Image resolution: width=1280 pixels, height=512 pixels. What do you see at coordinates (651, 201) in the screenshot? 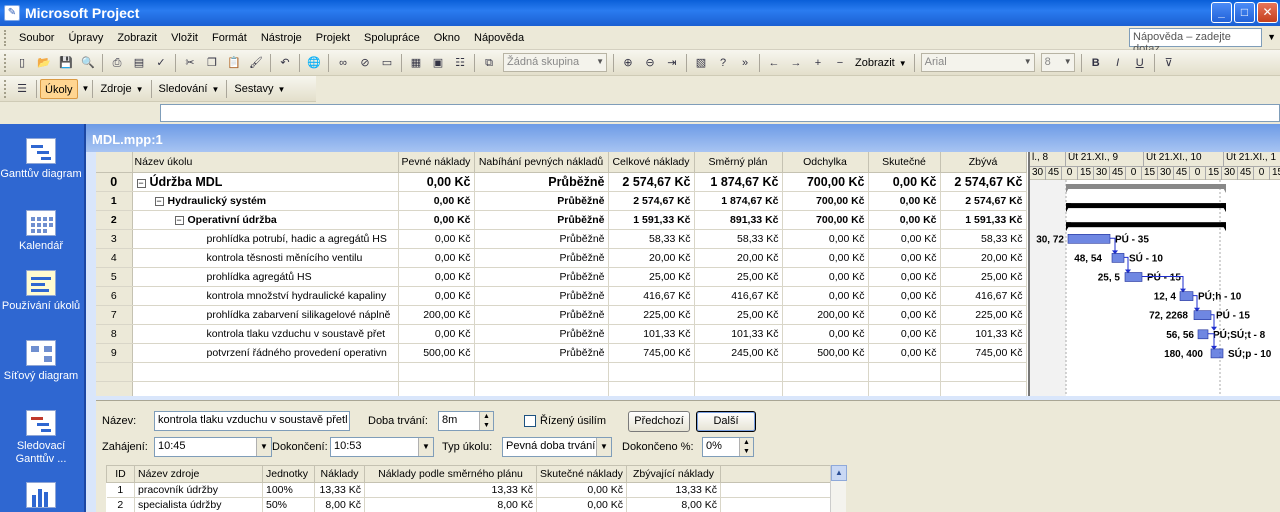
I see `total-cost-cell: 2 574,67 Kč` at bounding box center [651, 201].